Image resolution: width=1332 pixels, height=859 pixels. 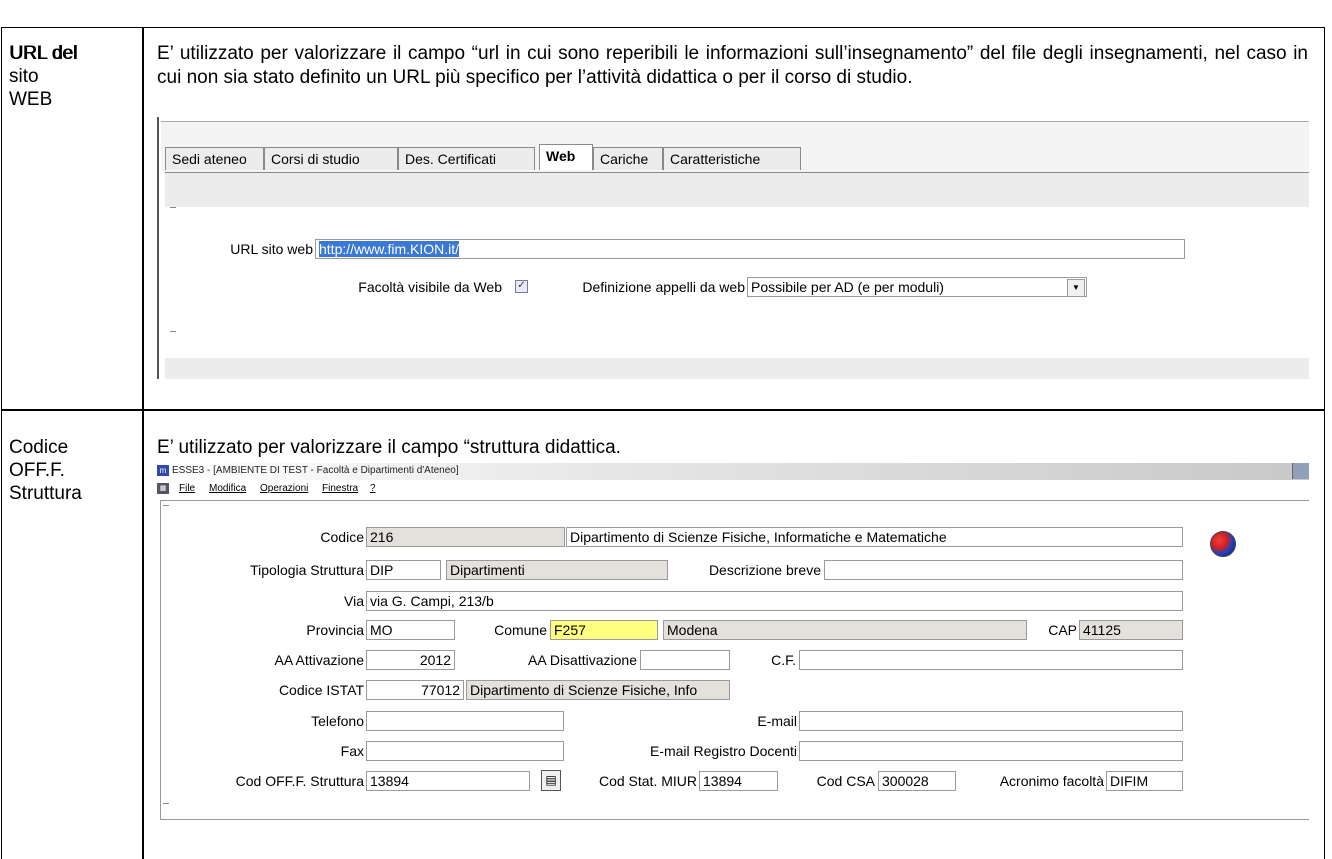 What do you see at coordinates (403, 570) in the screenshot?
I see `tipologia-code-field: DIP` at bounding box center [403, 570].